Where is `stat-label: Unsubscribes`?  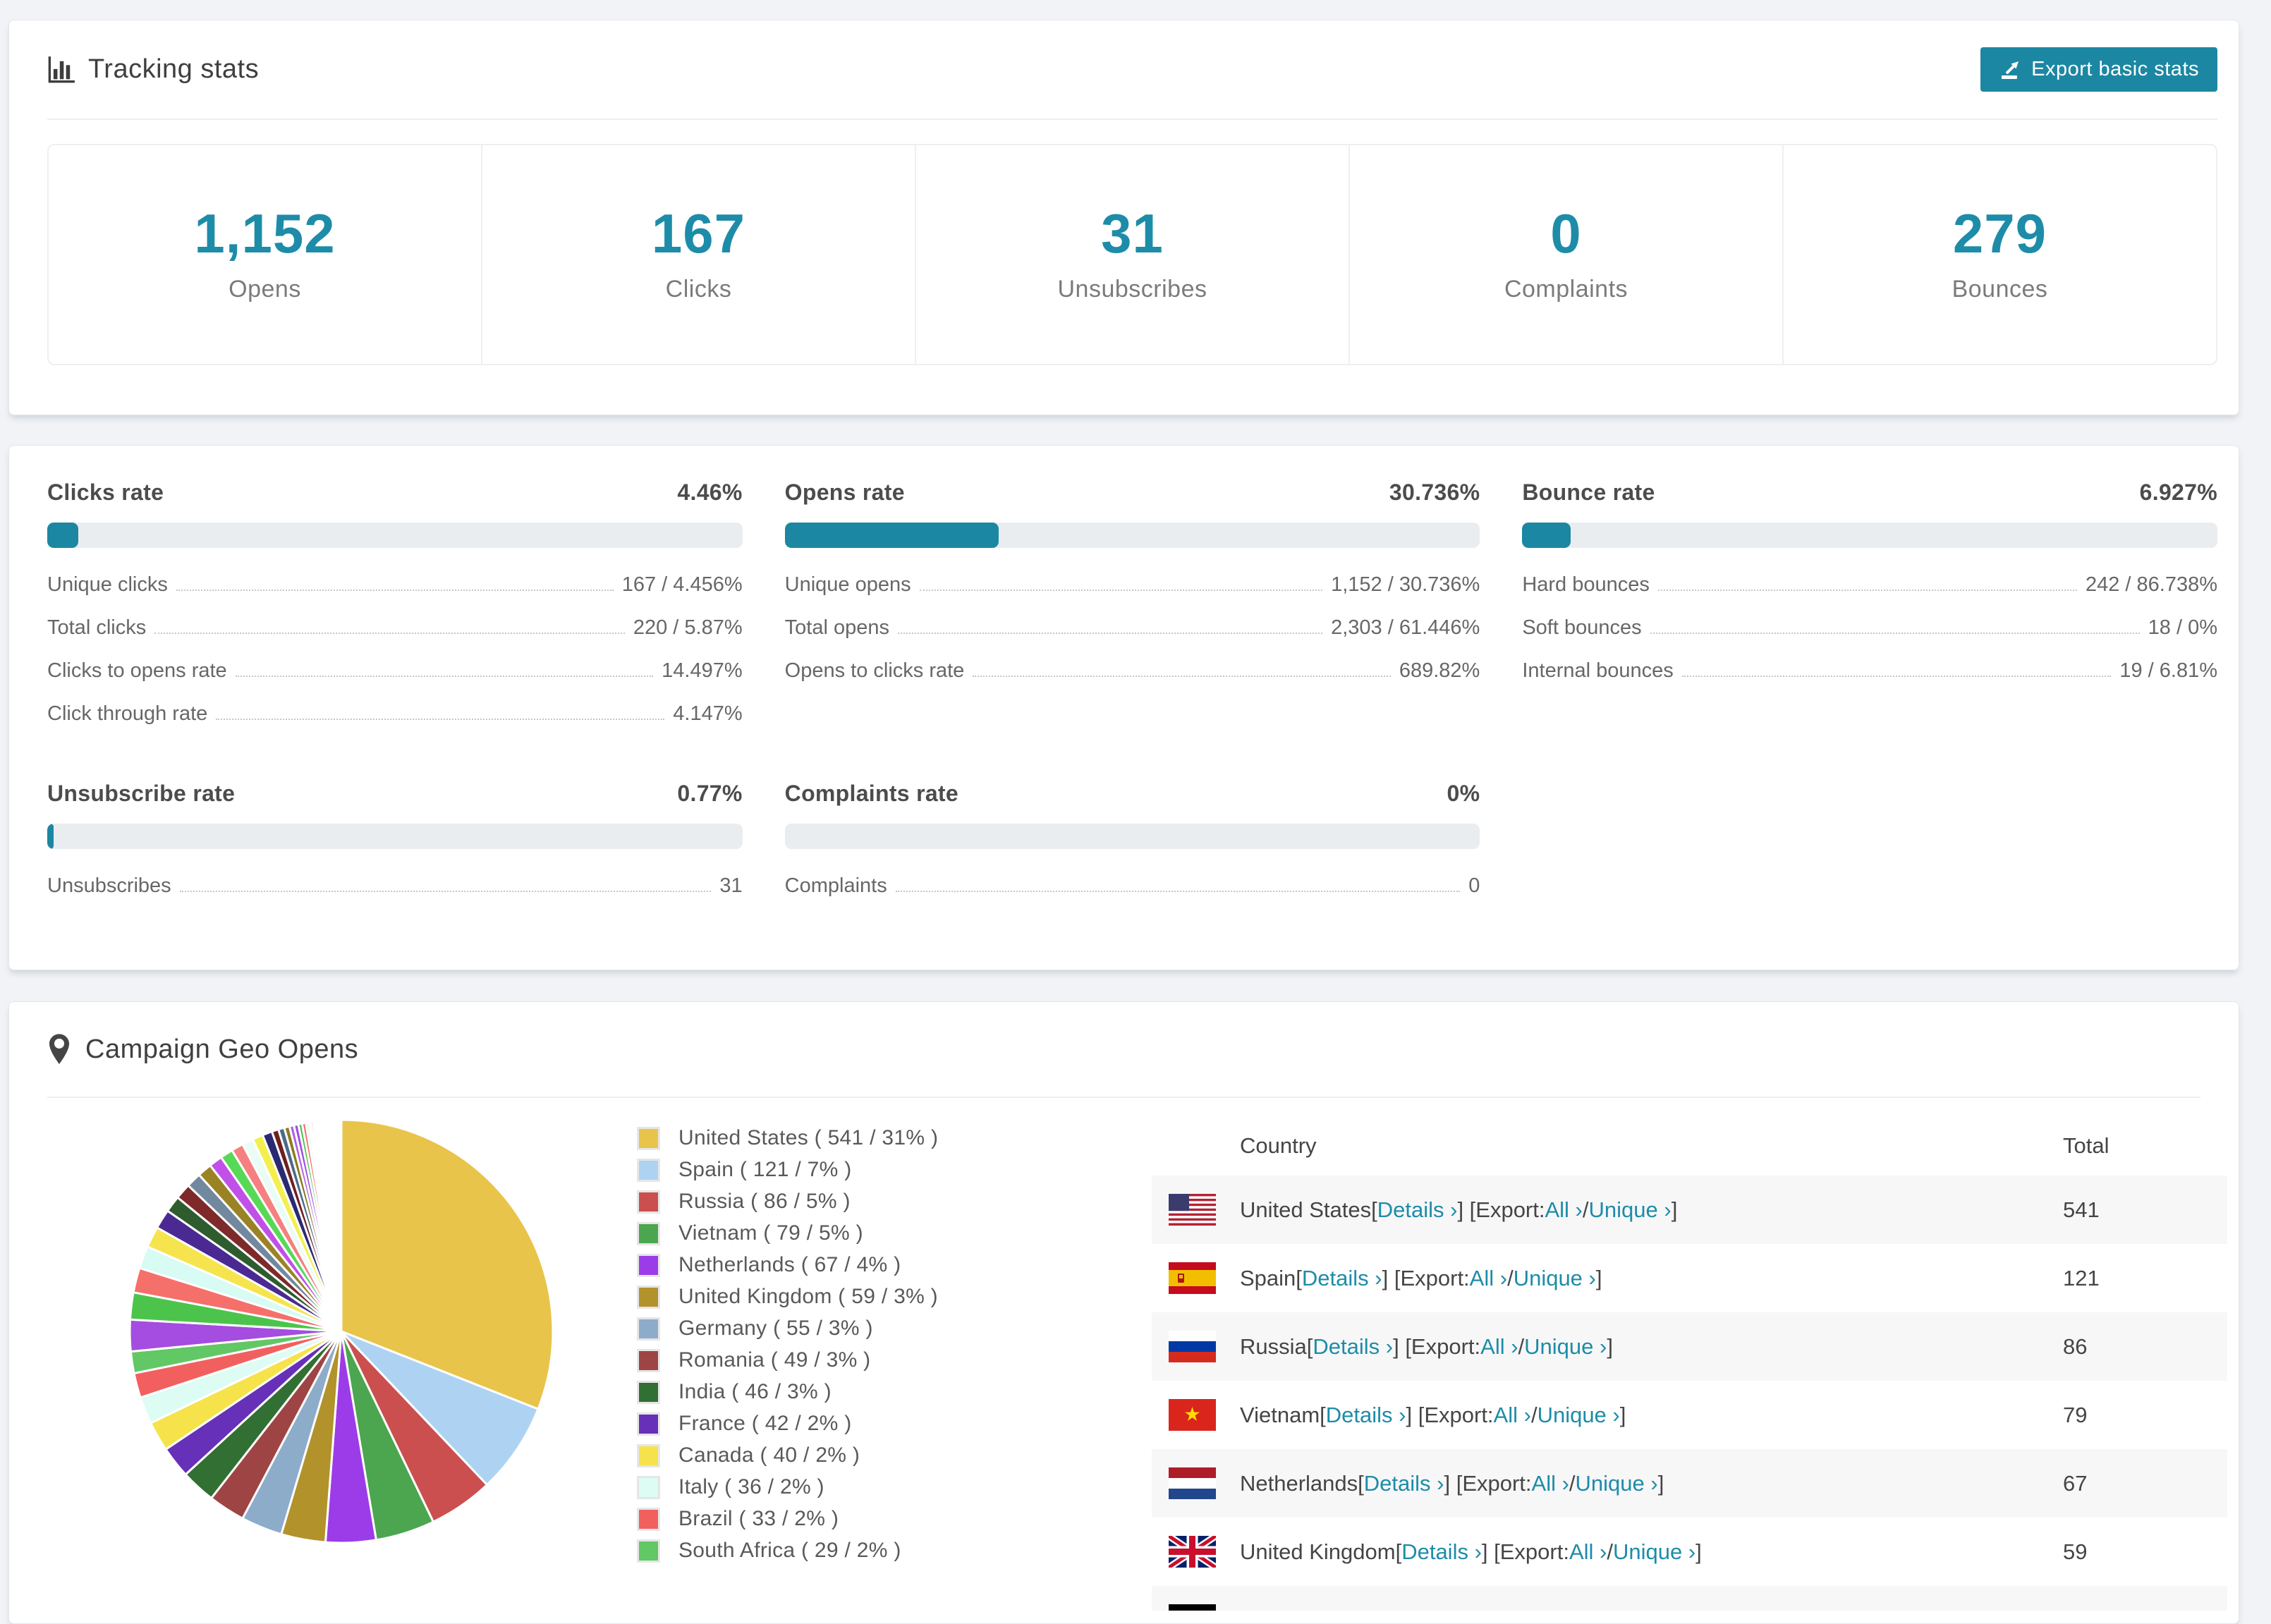 stat-label: Unsubscribes is located at coordinates (1132, 289).